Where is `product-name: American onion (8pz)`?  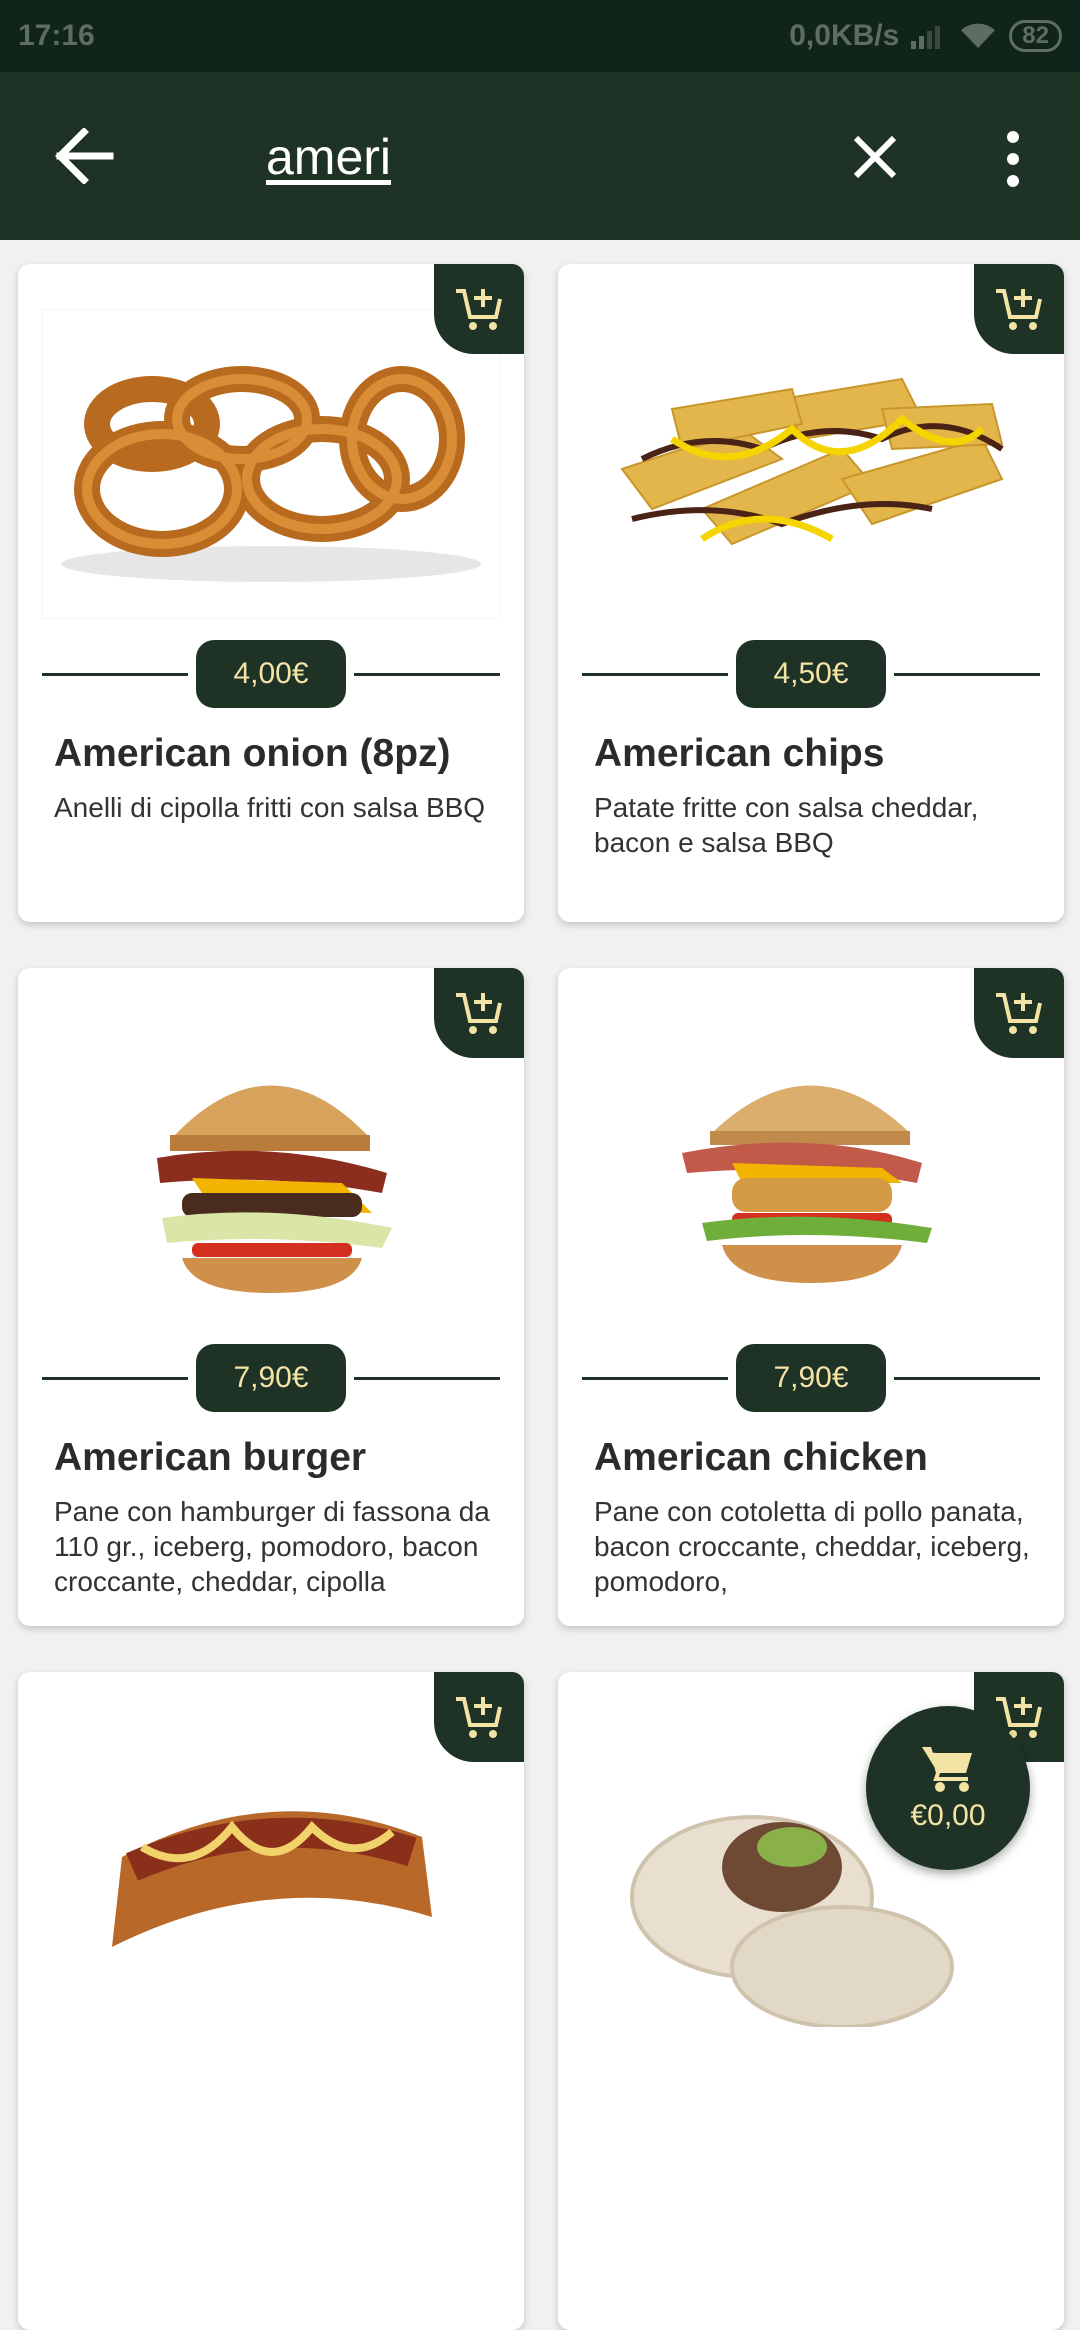
product-name: American onion (8pz) is located at coordinates (252, 753).